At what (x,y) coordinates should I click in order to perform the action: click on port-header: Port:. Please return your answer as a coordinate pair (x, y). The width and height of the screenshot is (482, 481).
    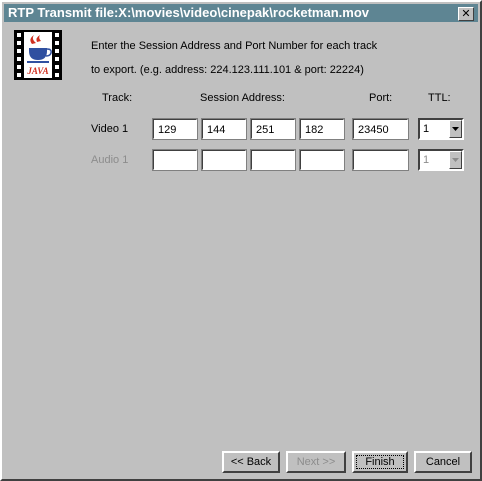
    Looking at the image, I should click on (381, 98).